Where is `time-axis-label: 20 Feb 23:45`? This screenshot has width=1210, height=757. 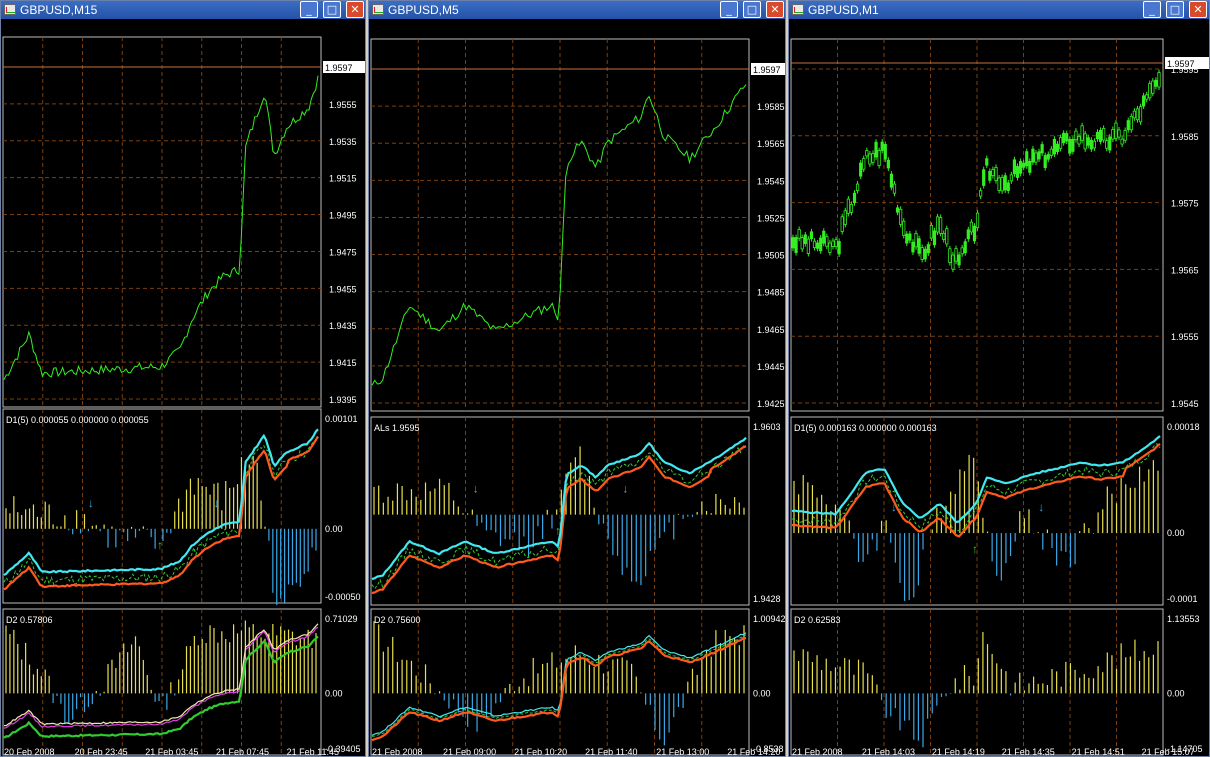
time-axis-label: 20 Feb 23:45 is located at coordinates (101, 752).